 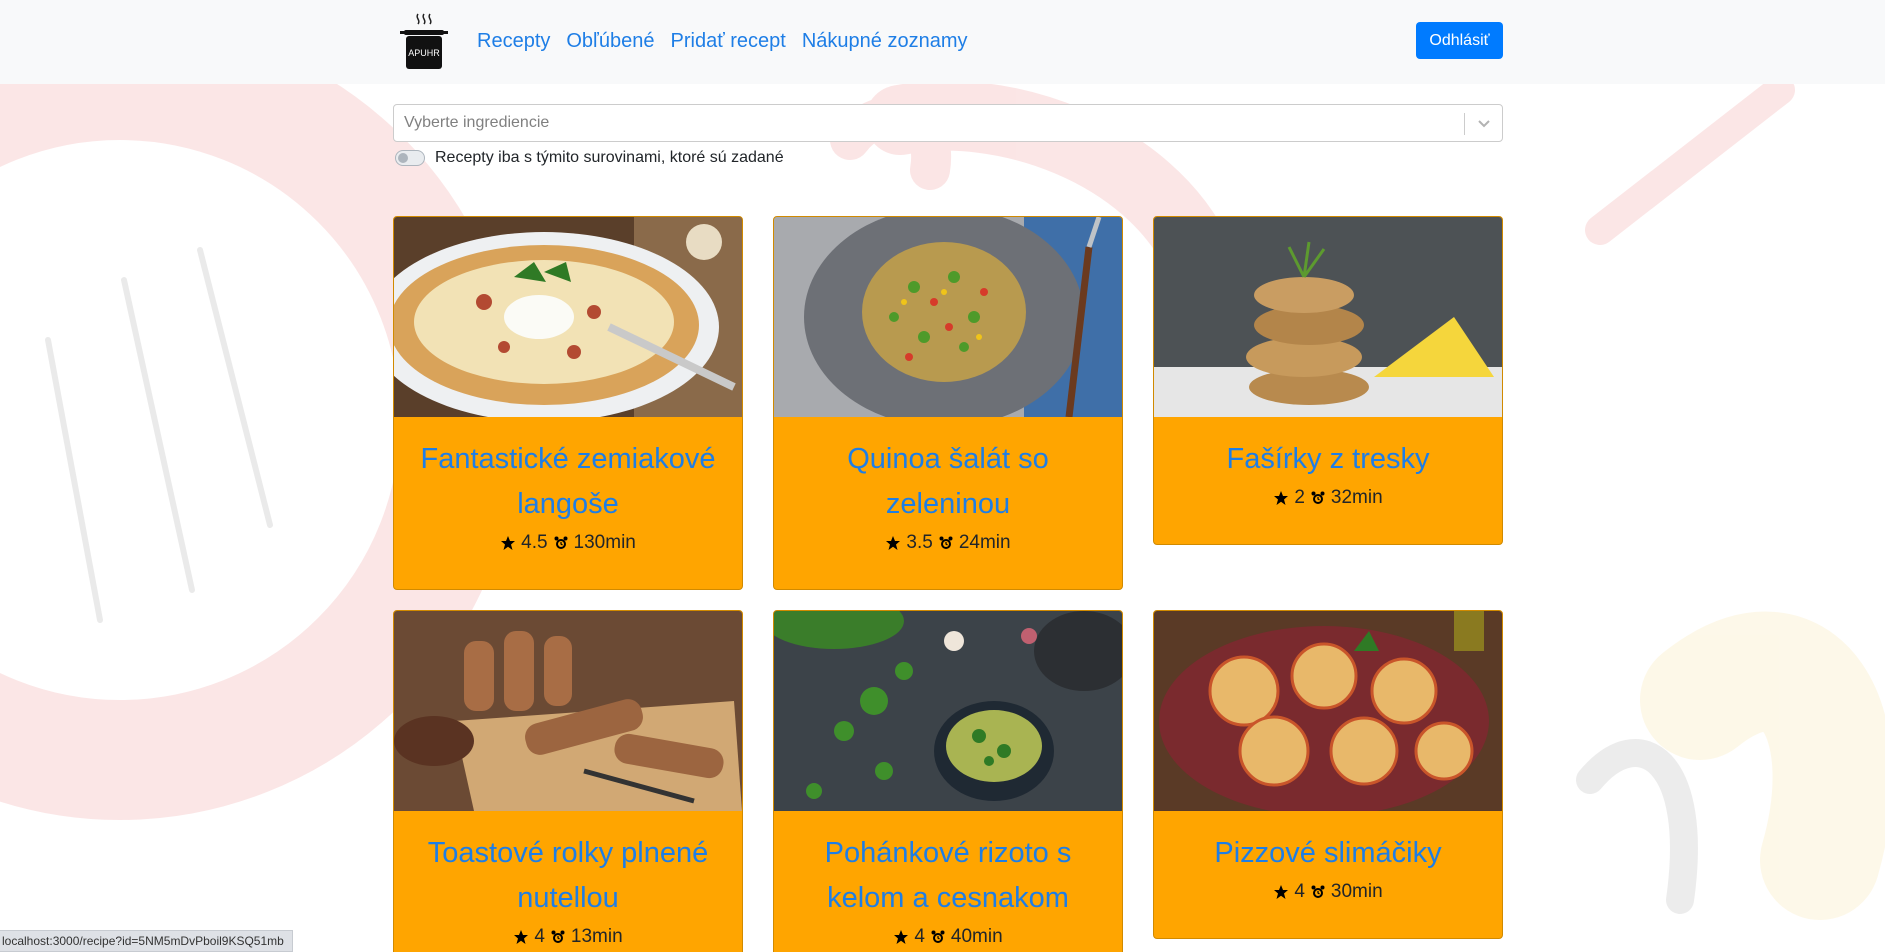 What do you see at coordinates (424, 42) in the screenshot?
I see `logo-pot-icon: APUHR` at bounding box center [424, 42].